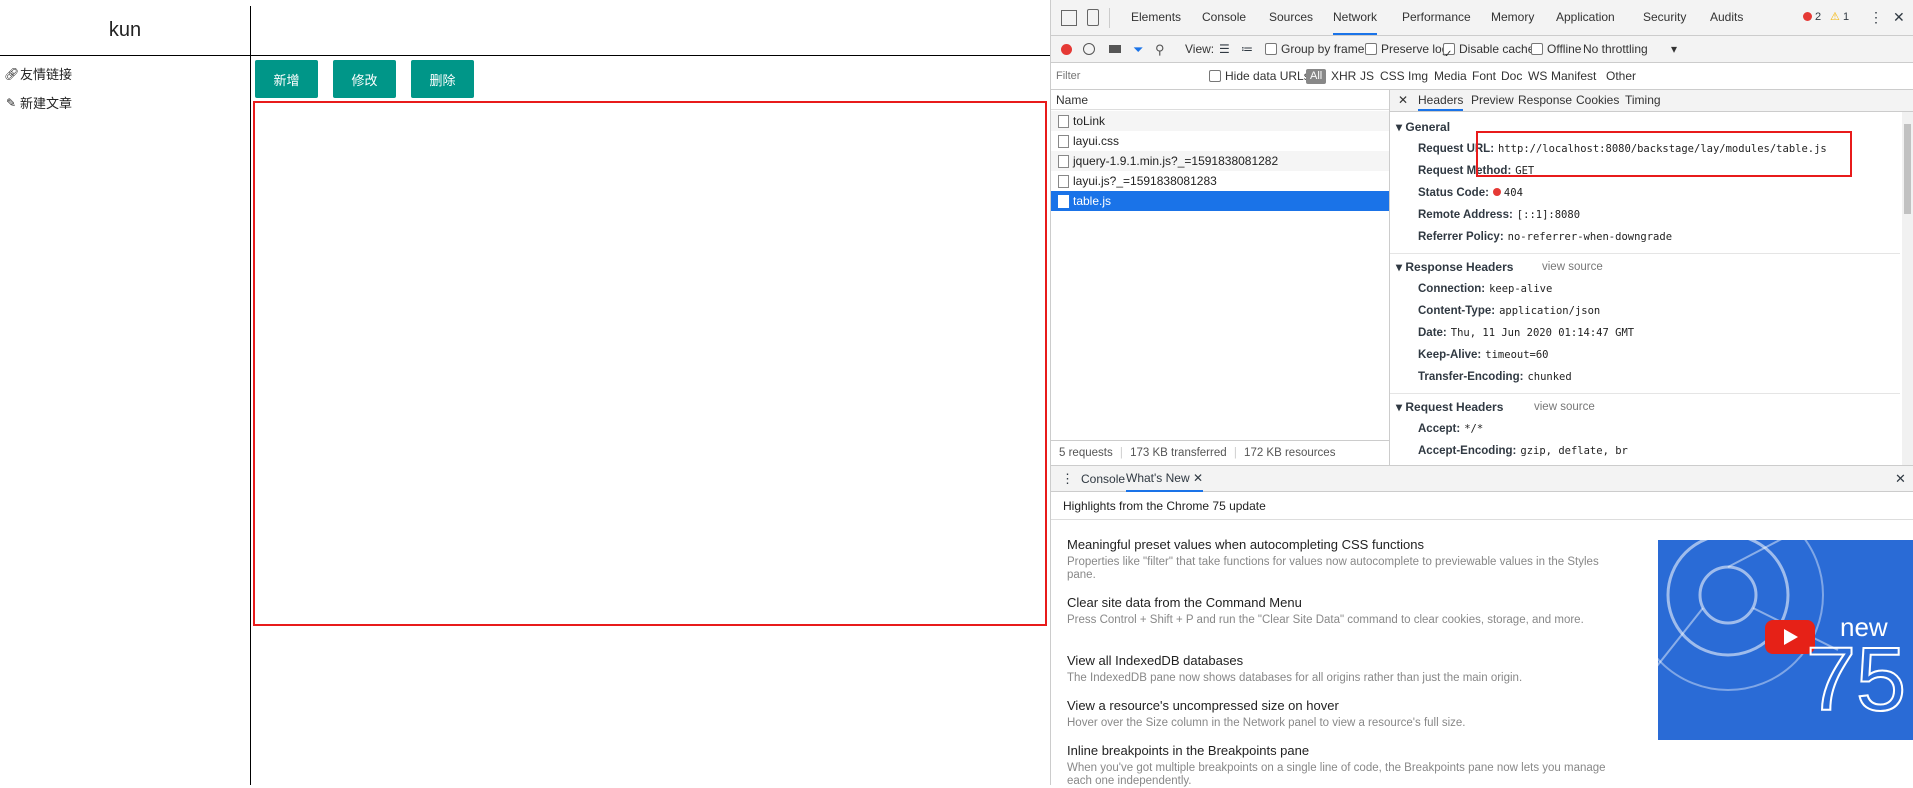  Describe the element at coordinates (1224, 17) in the screenshot. I see `tab-console: Console` at that location.